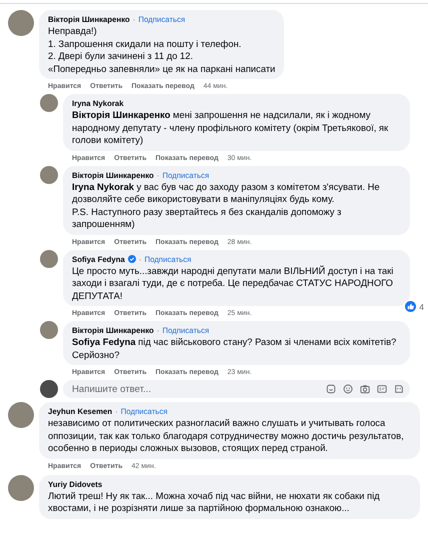 The height and width of the screenshot is (534, 428). I want to click on emoji-icon, so click(348, 389).